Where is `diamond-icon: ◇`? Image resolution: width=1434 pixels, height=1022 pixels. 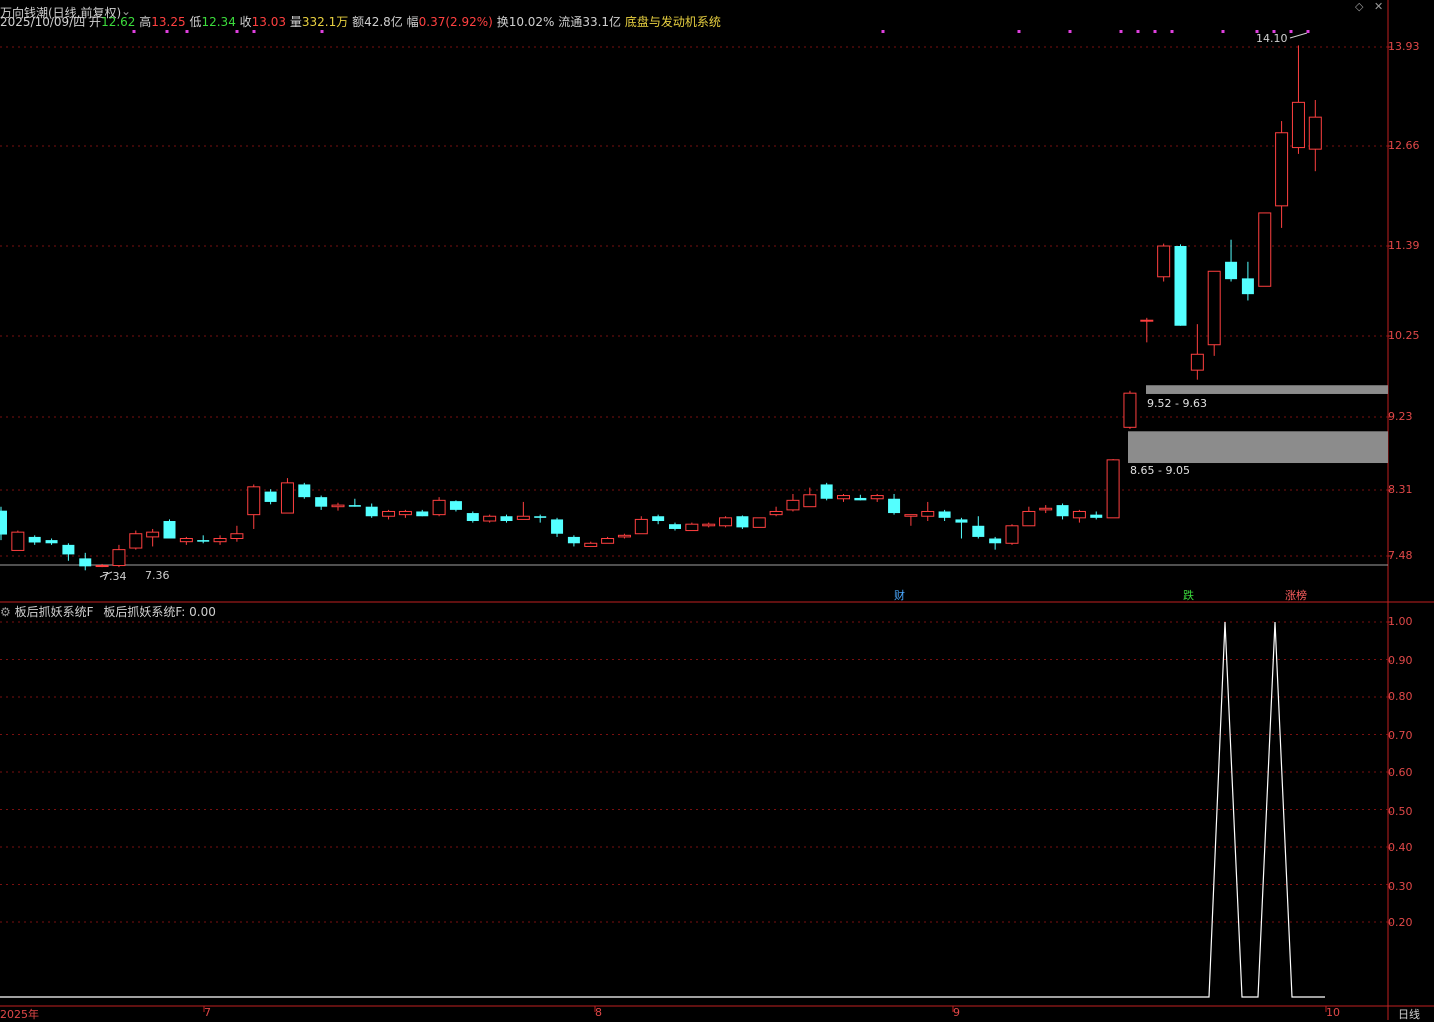
diamond-icon: ◇ is located at coordinates (1359, 6).